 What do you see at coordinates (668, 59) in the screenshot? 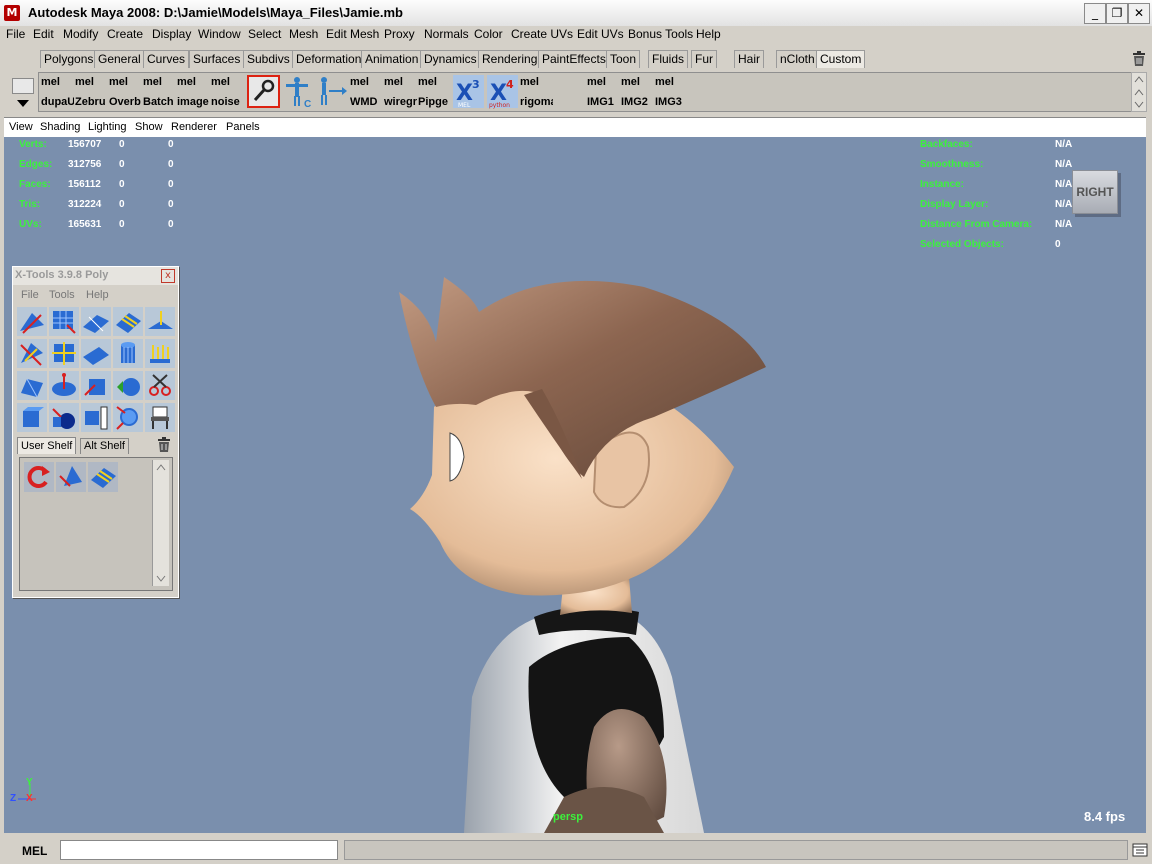
I see `tab-fluids: Fluids` at bounding box center [668, 59].